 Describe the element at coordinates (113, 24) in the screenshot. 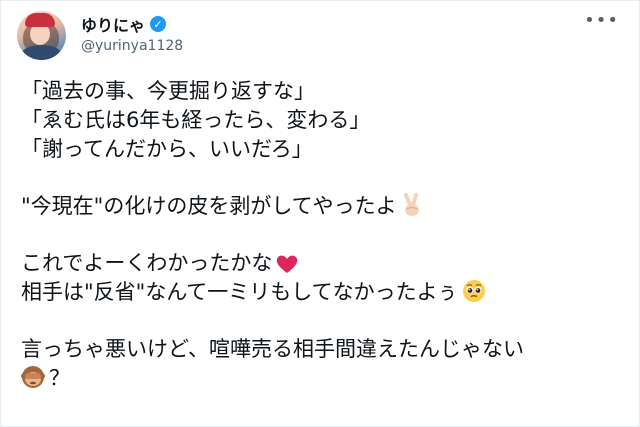

I see `display-name: ゆりにゃ` at that location.